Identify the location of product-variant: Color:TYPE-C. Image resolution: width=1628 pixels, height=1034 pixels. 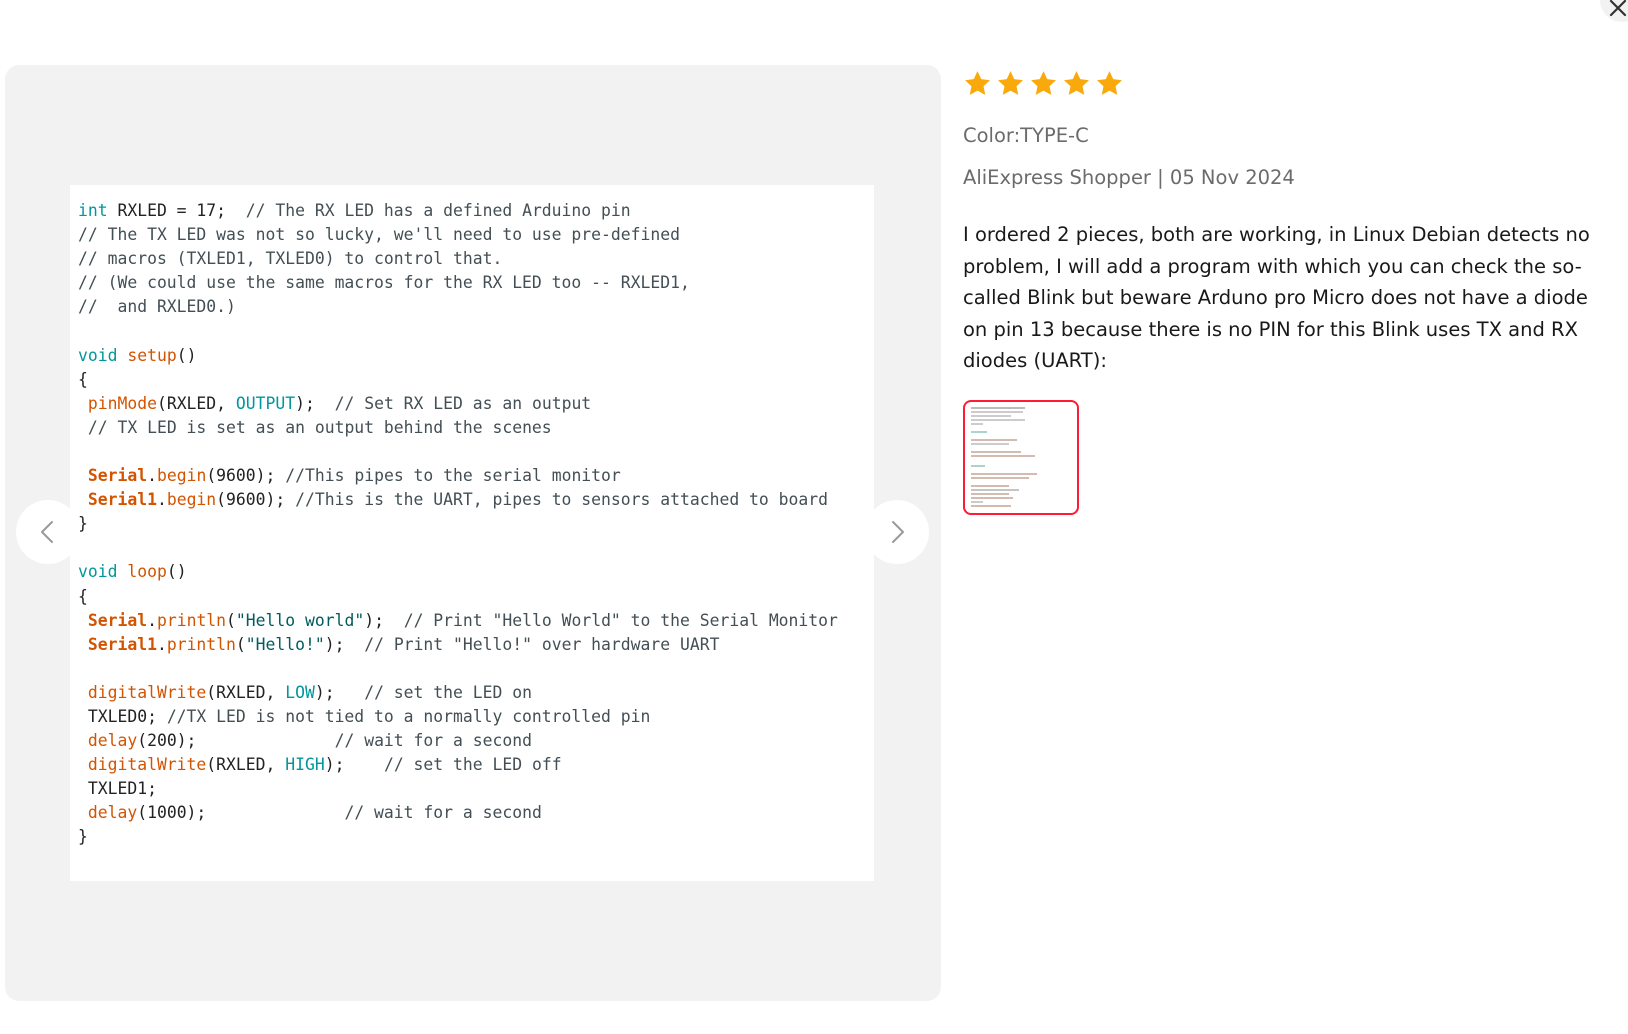
(1026, 135).